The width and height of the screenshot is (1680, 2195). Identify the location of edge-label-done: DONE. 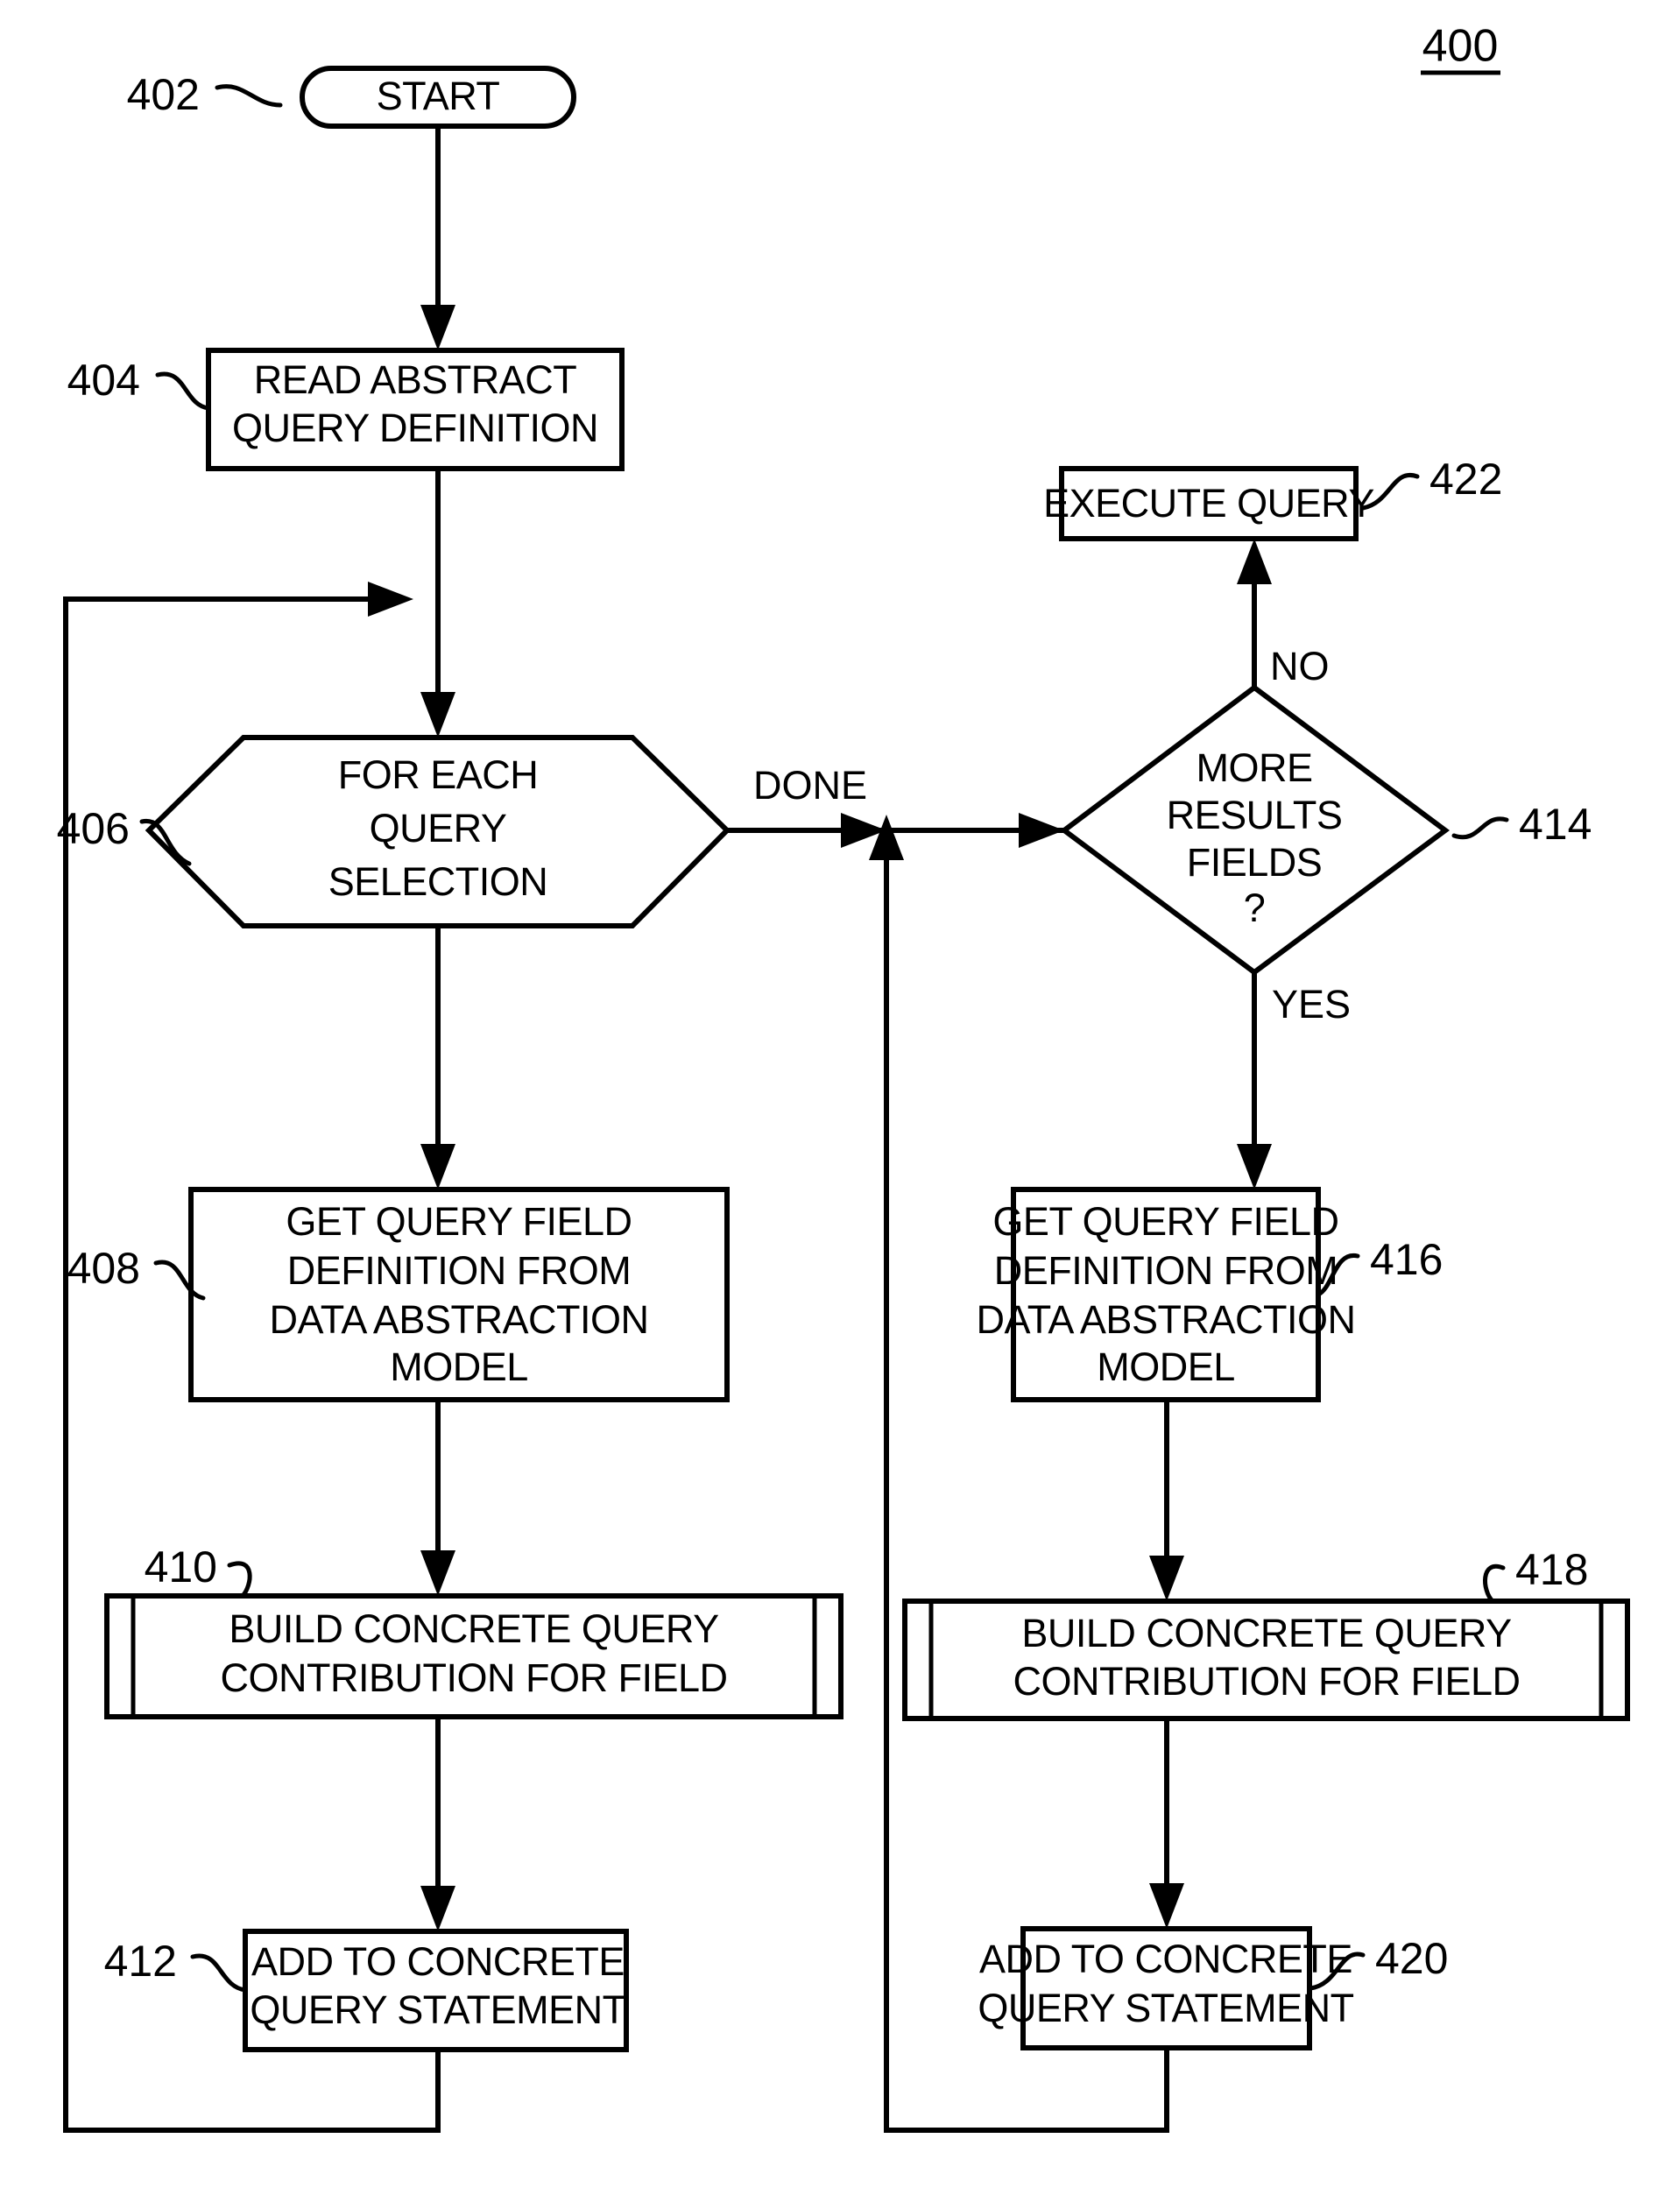
(810, 785).